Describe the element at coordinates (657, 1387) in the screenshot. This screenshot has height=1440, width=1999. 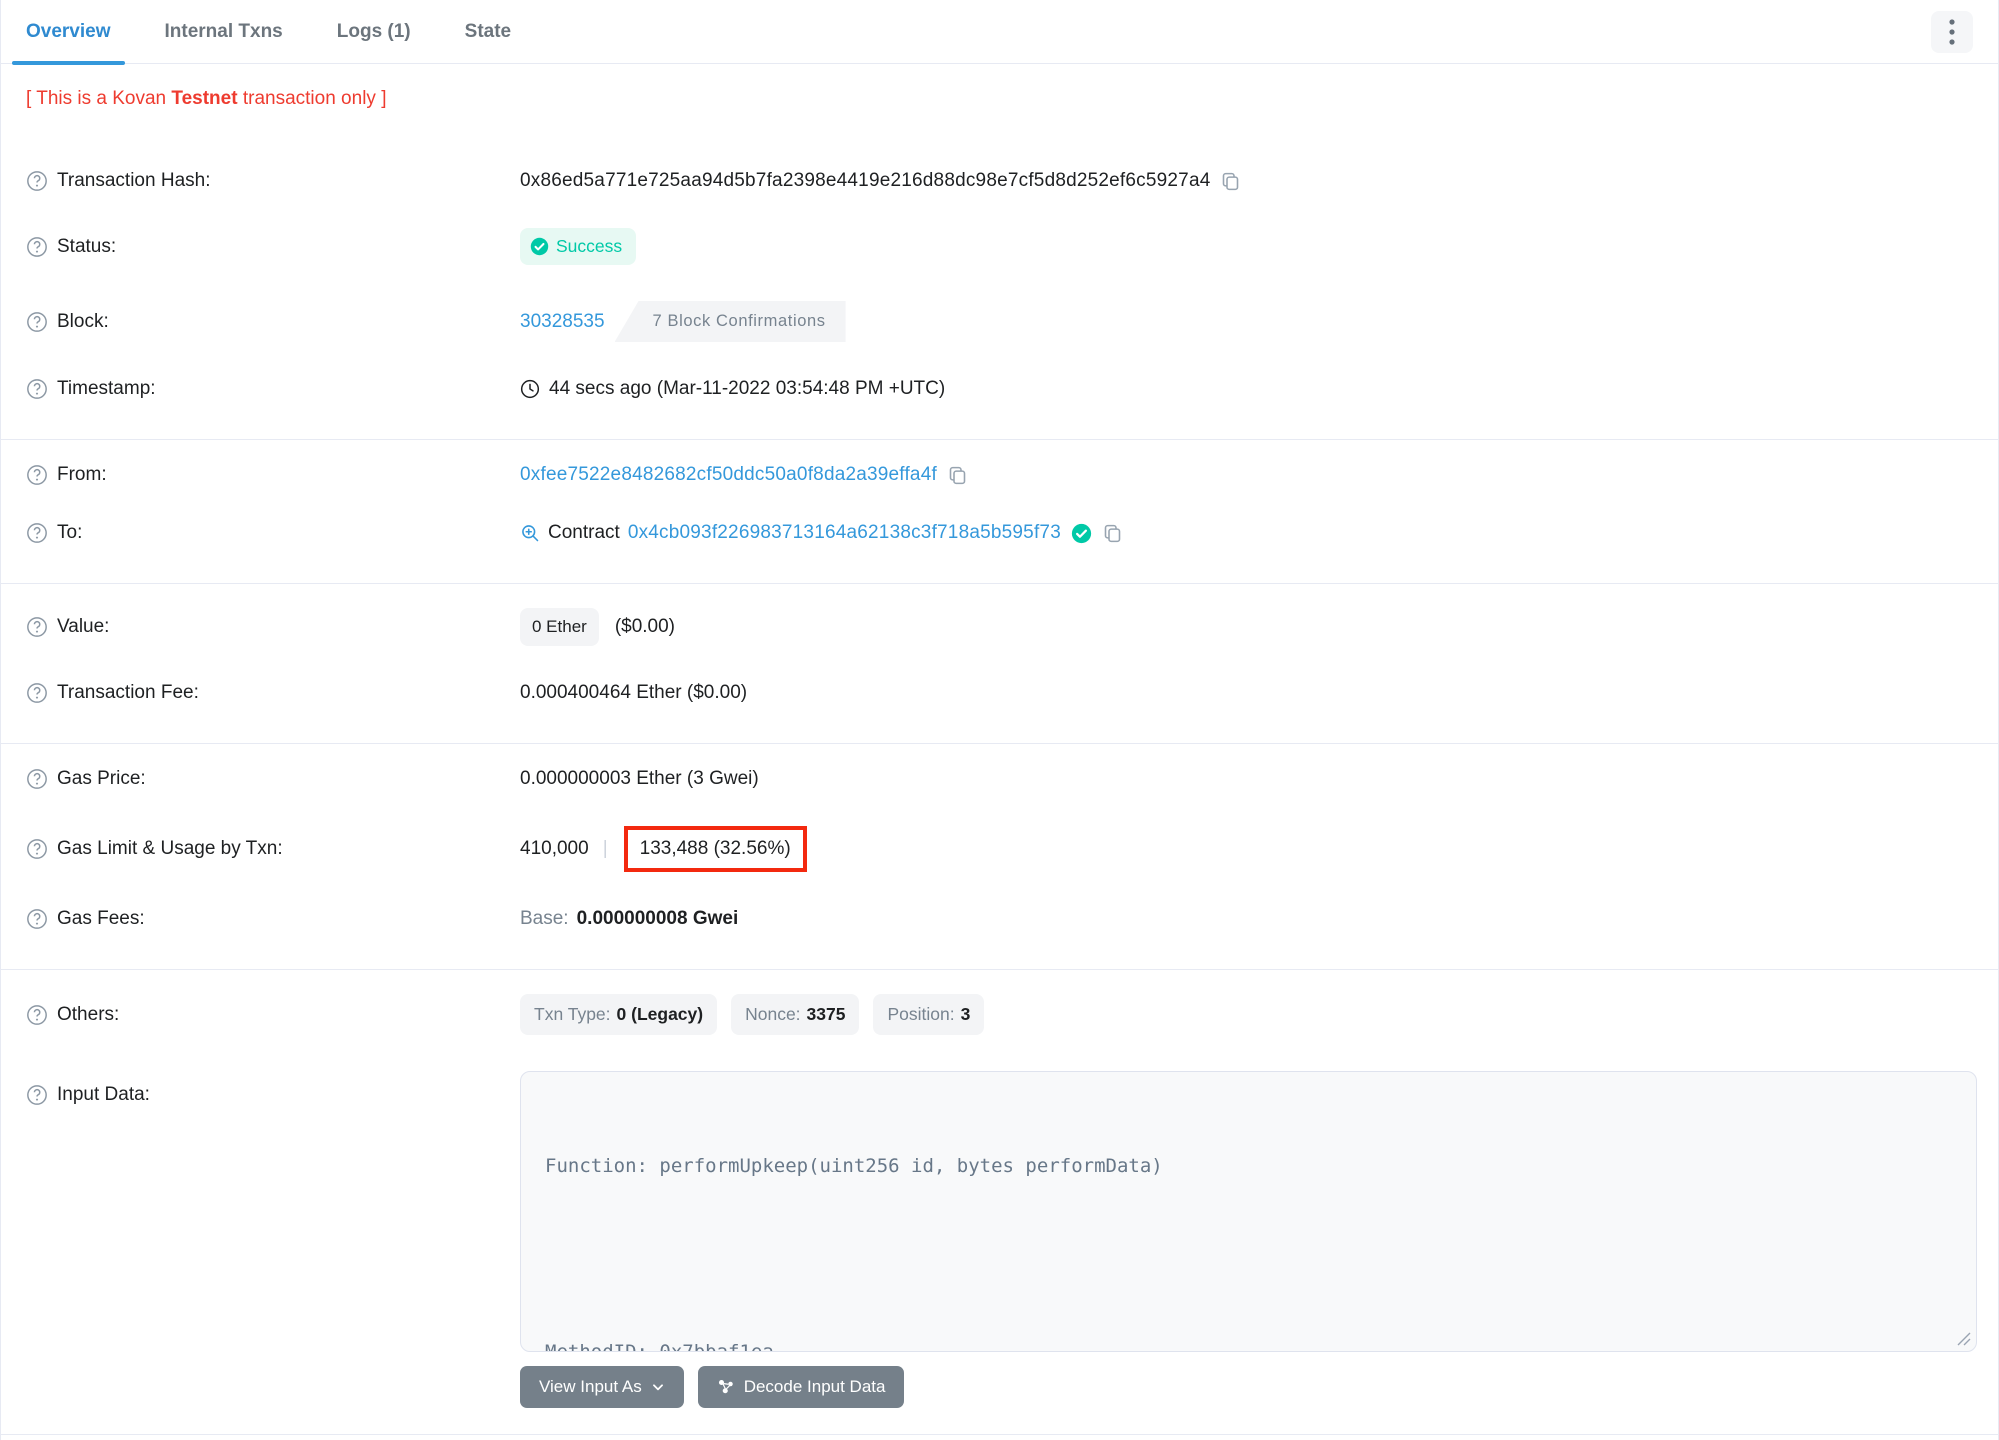
I see `chevron-down-icon` at that location.